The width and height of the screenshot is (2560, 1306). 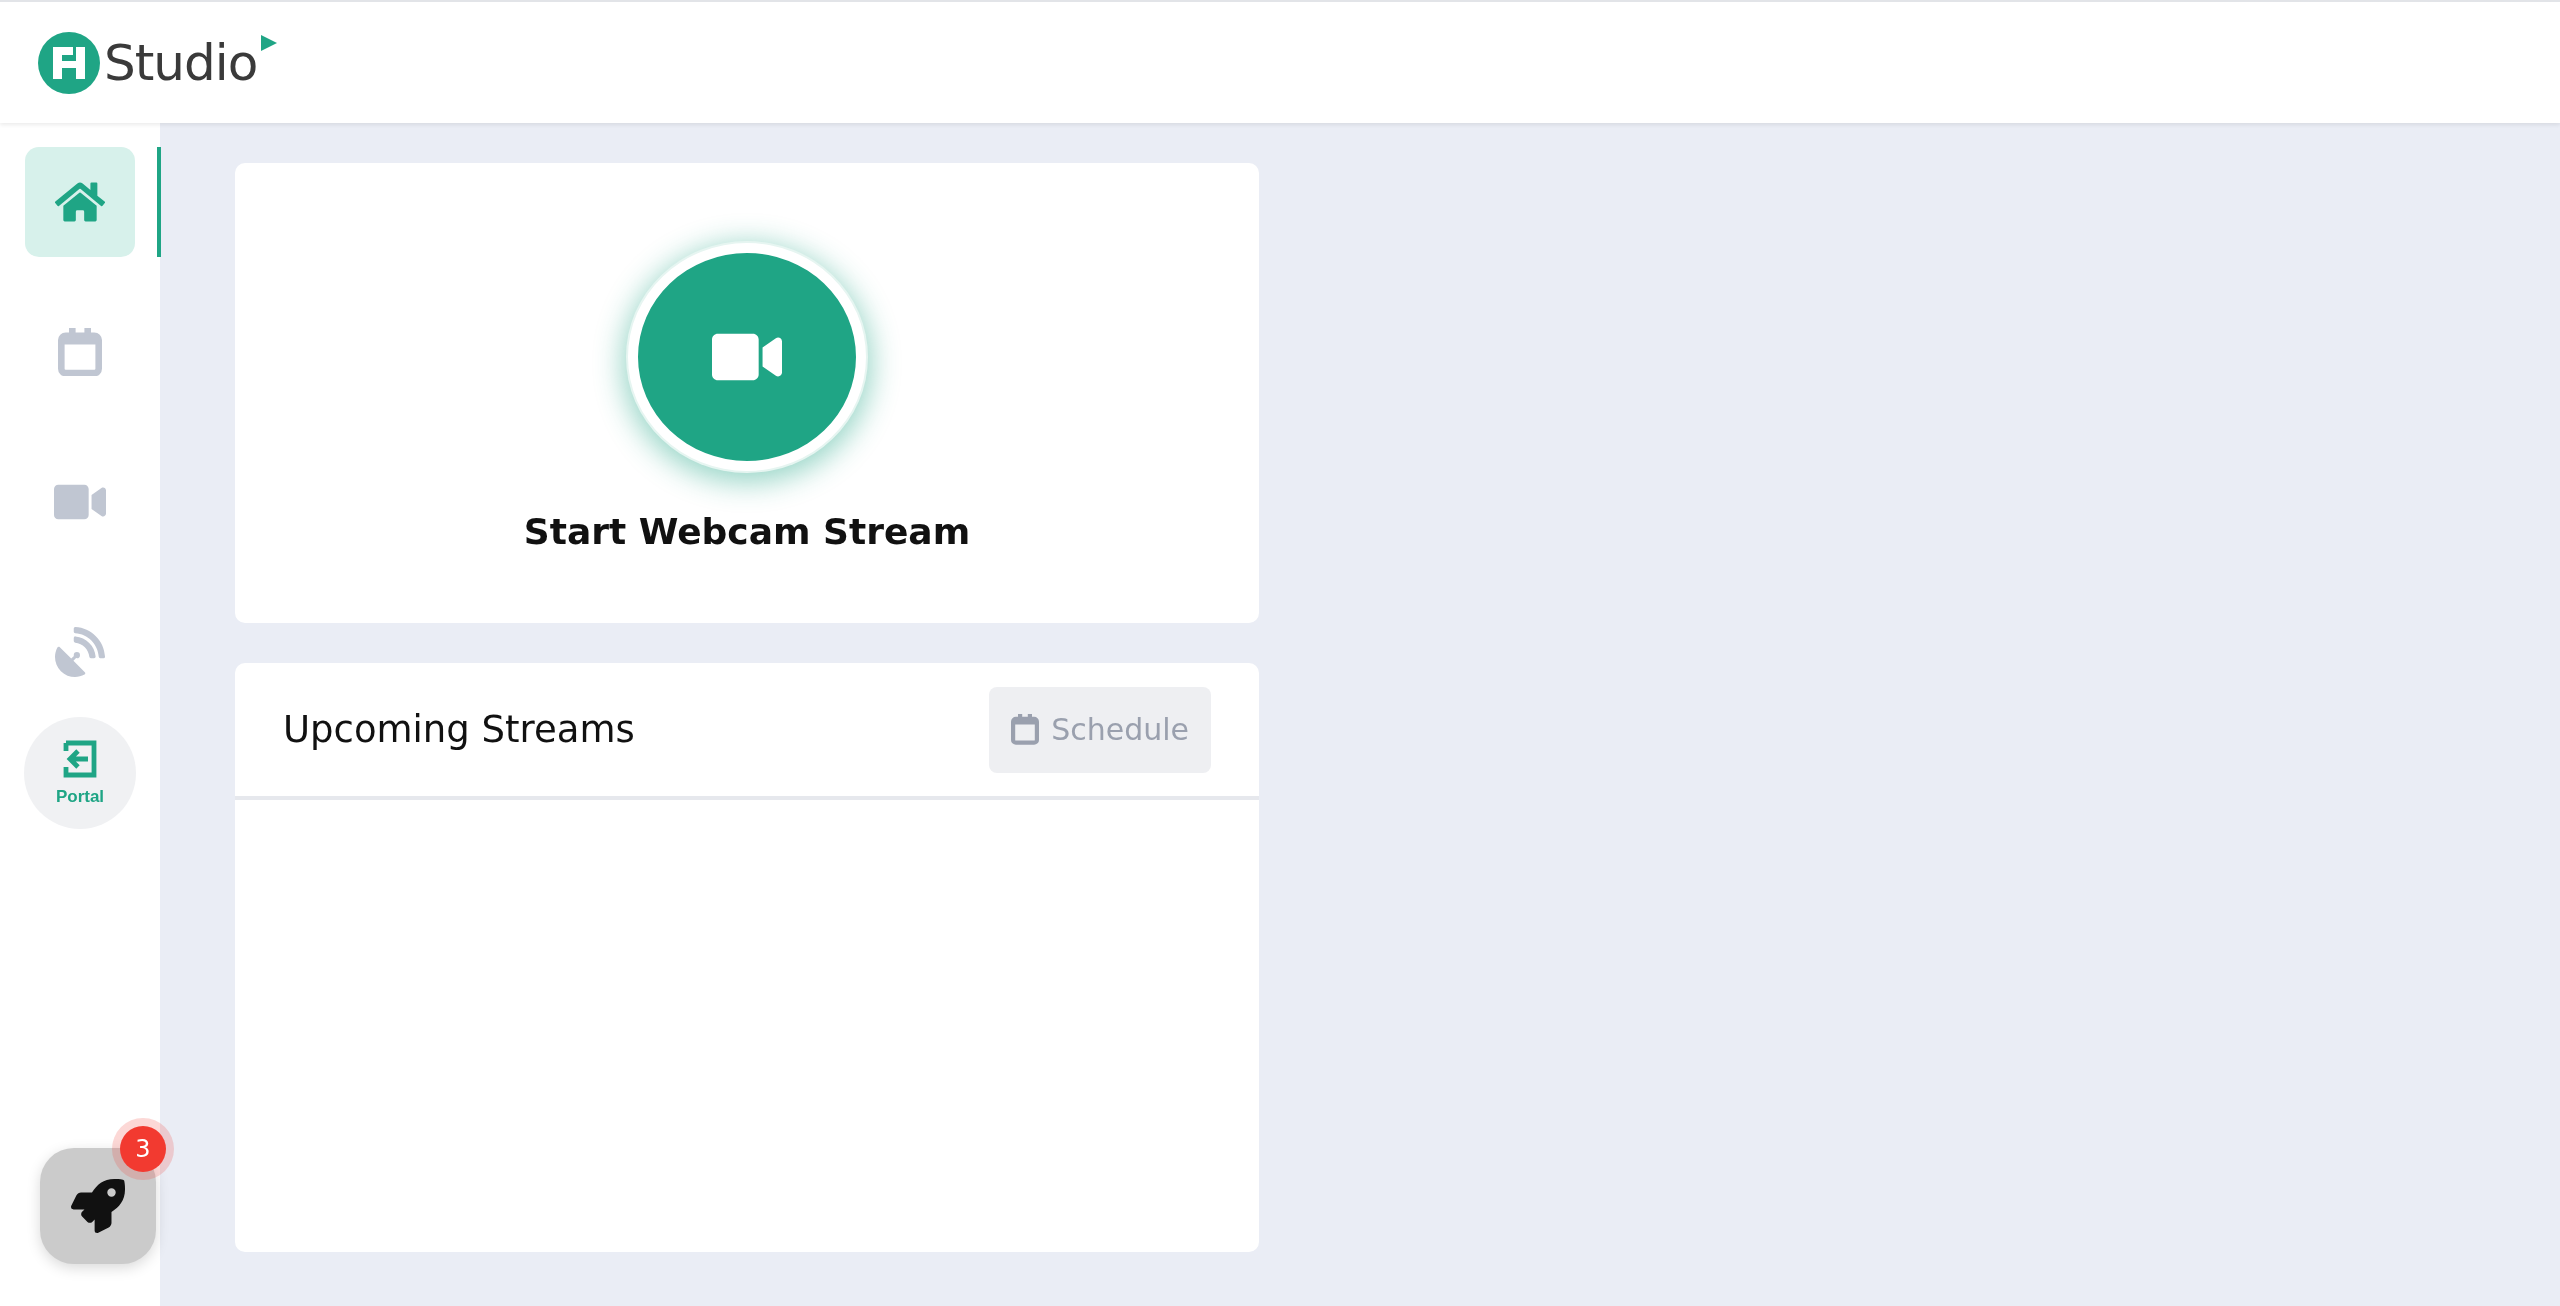 What do you see at coordinates (98, 1206) in the screenshot?
I see `rocket-icon` at bounding box center [98, 1206].